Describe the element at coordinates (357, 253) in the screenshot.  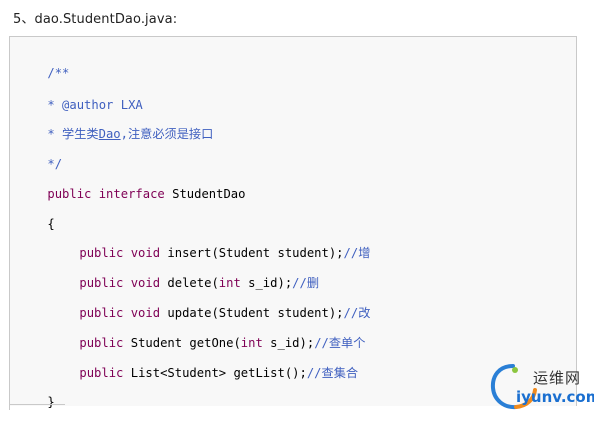
I see `inline-comment: //增` at that location.